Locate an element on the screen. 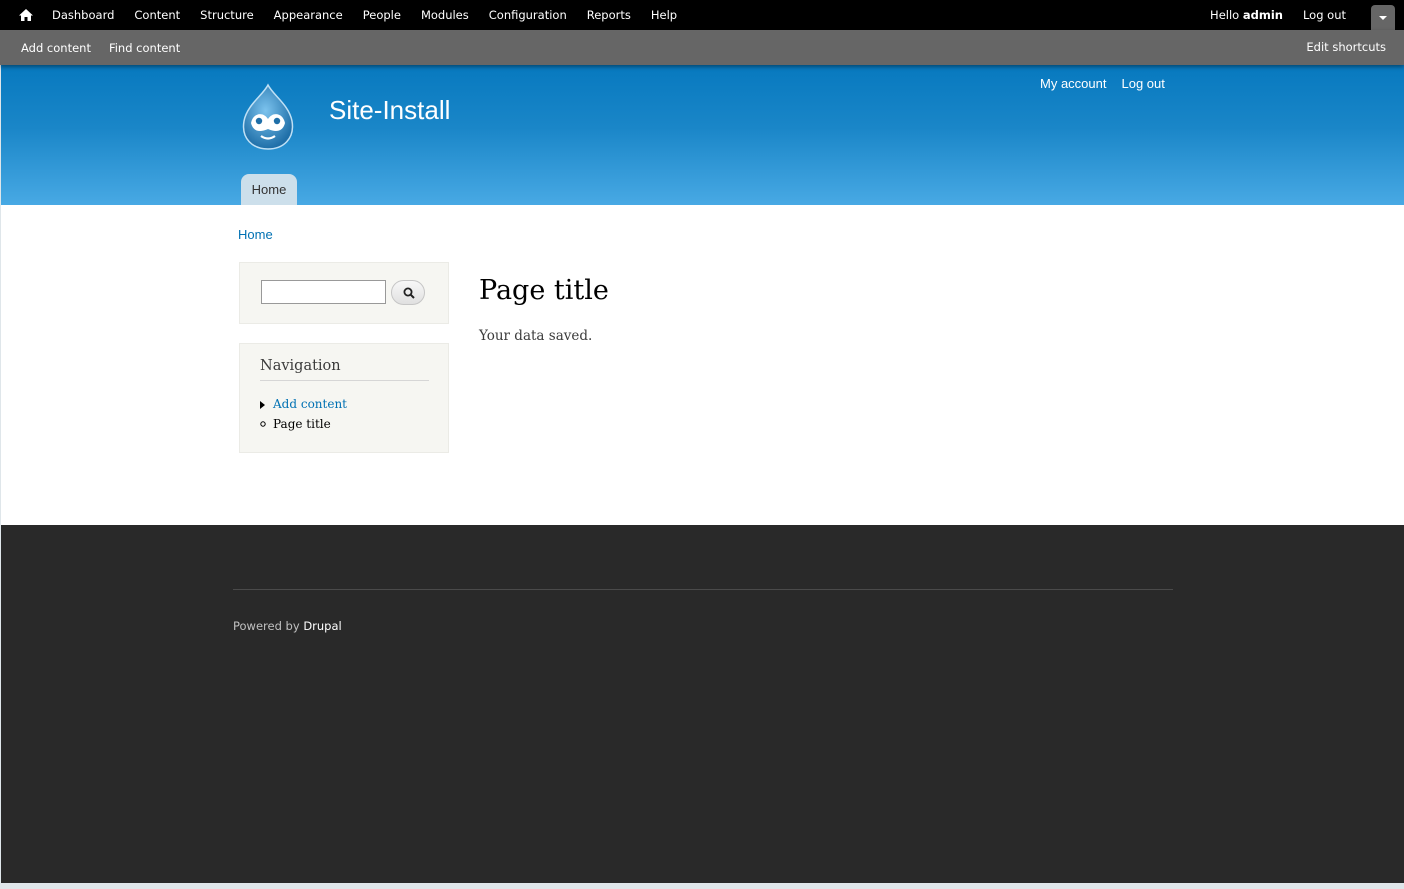  page-title: Page title is located at coordinates (544, 290).